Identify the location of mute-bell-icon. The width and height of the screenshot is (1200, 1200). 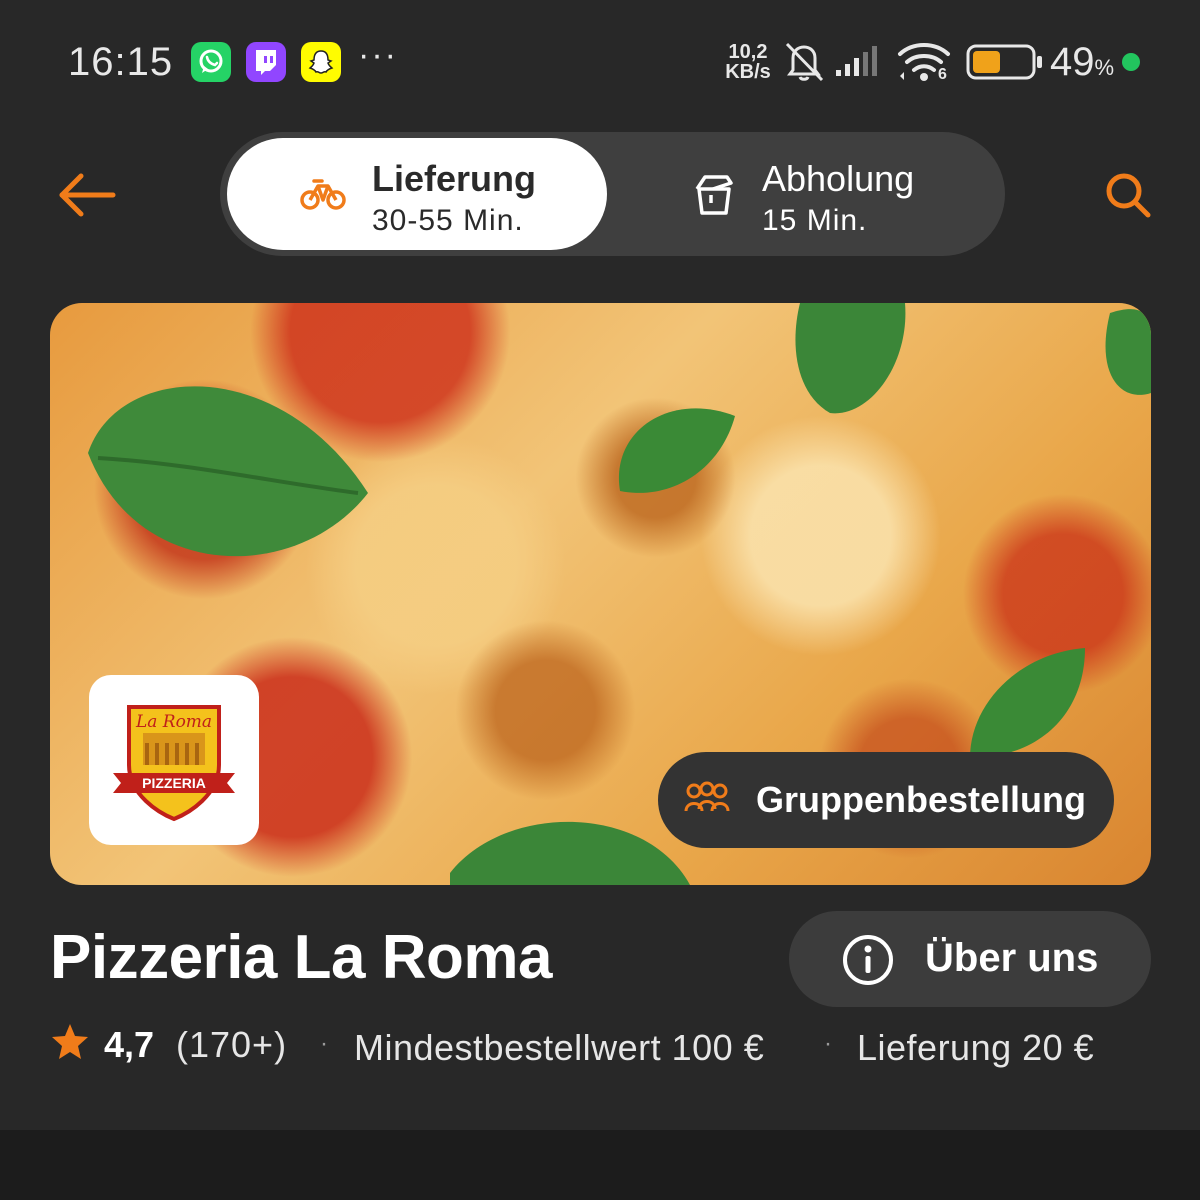
(804, 63).